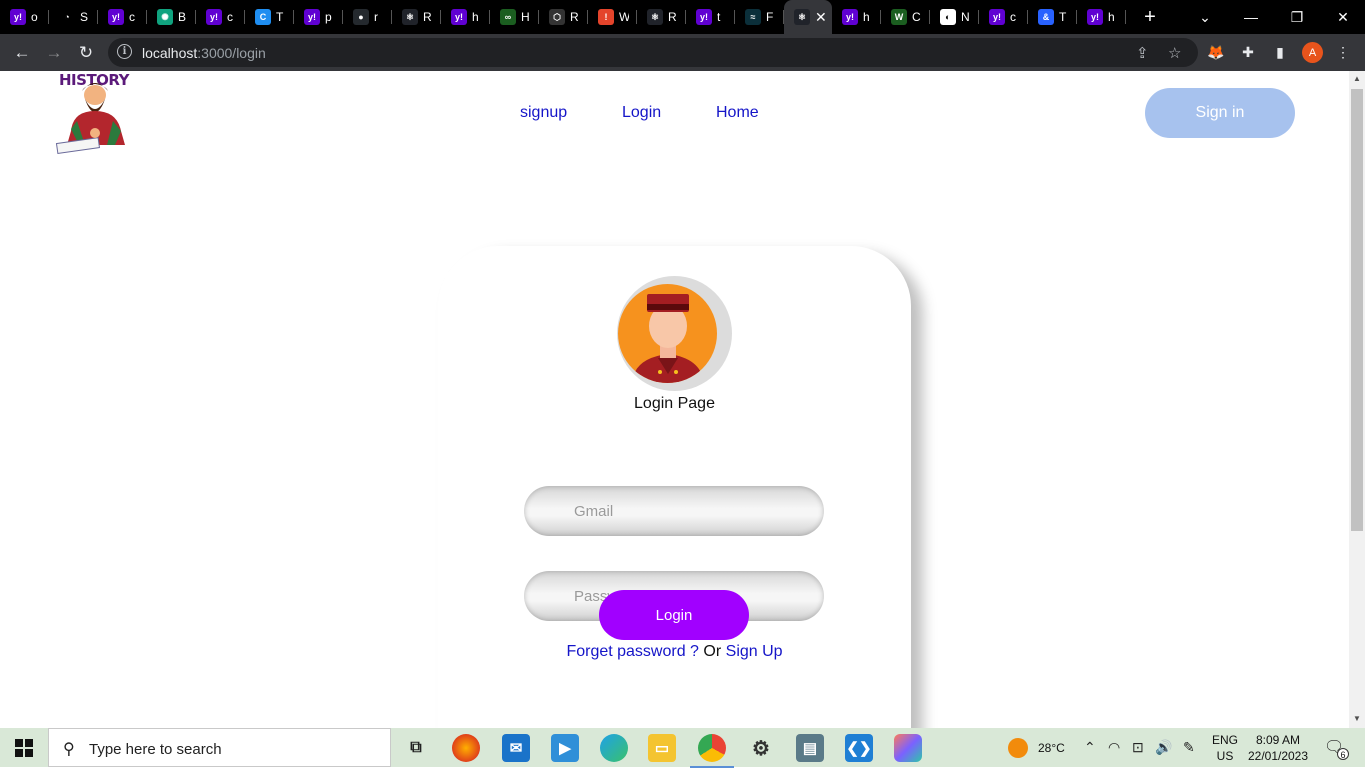 Image resolution: width=1365 pixels, height=768 pixels. What do you see at coordinates (124, 51) in the screenshot?
I see `site-info-icon: i` at bounding box center [124, 51].